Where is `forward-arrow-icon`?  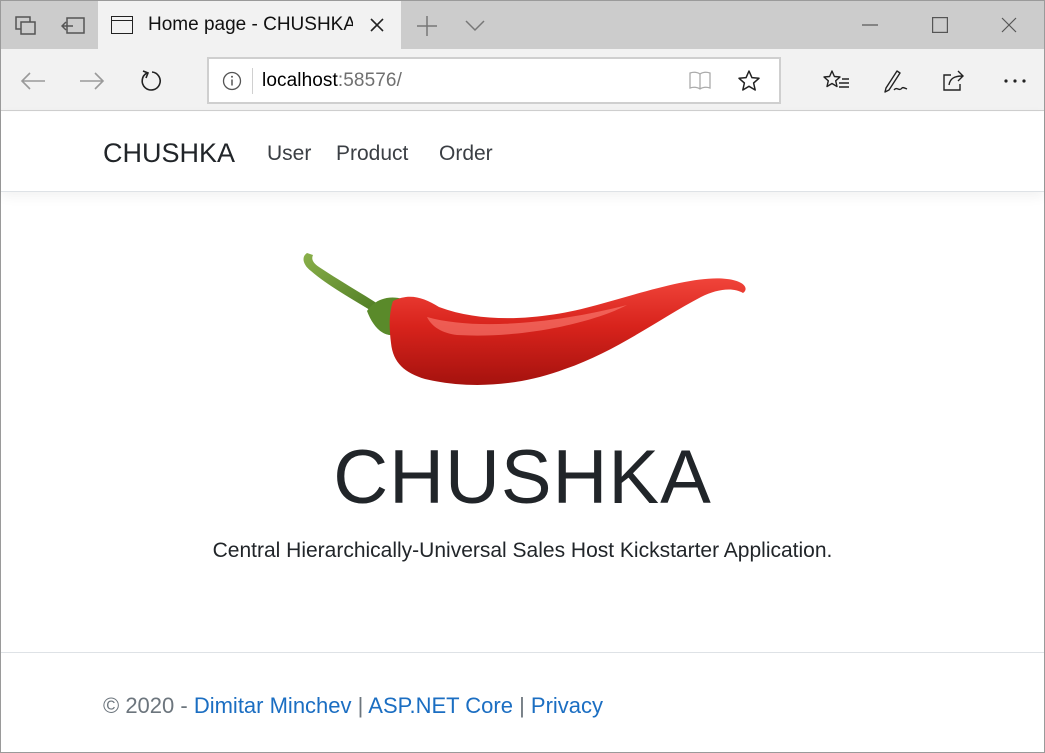 forward-arrow-icon is located at coordinates (92, 81).